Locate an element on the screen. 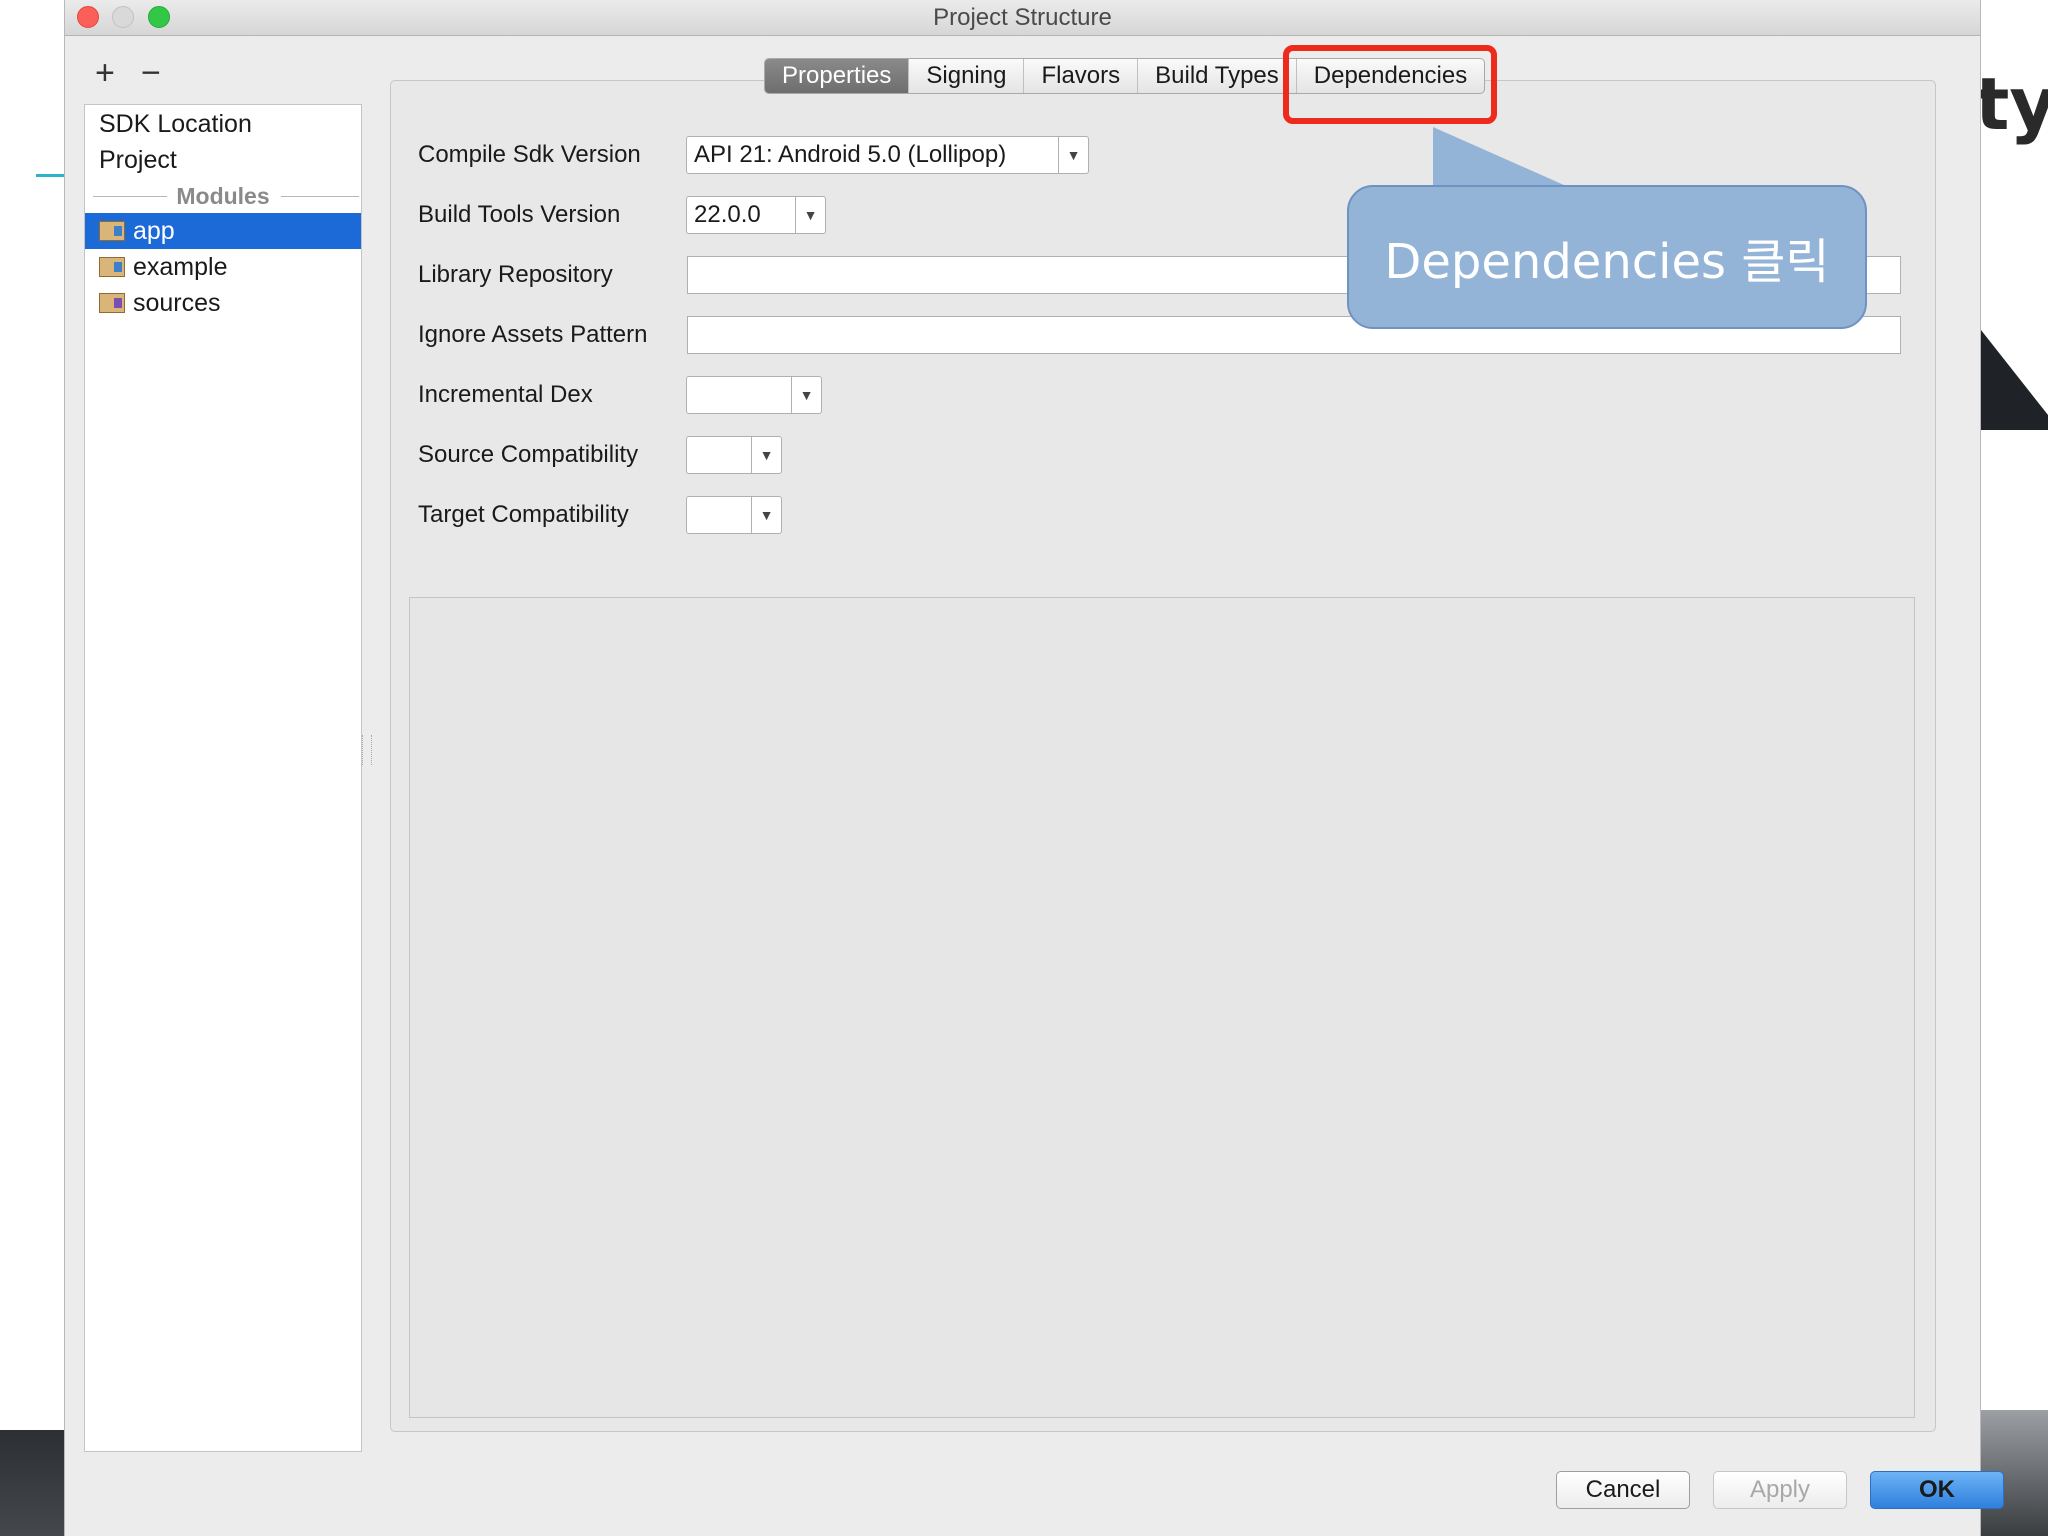 This screenshot has width=2048, height=1536. tab-signing: Signing is located at coordinates (967, 76).